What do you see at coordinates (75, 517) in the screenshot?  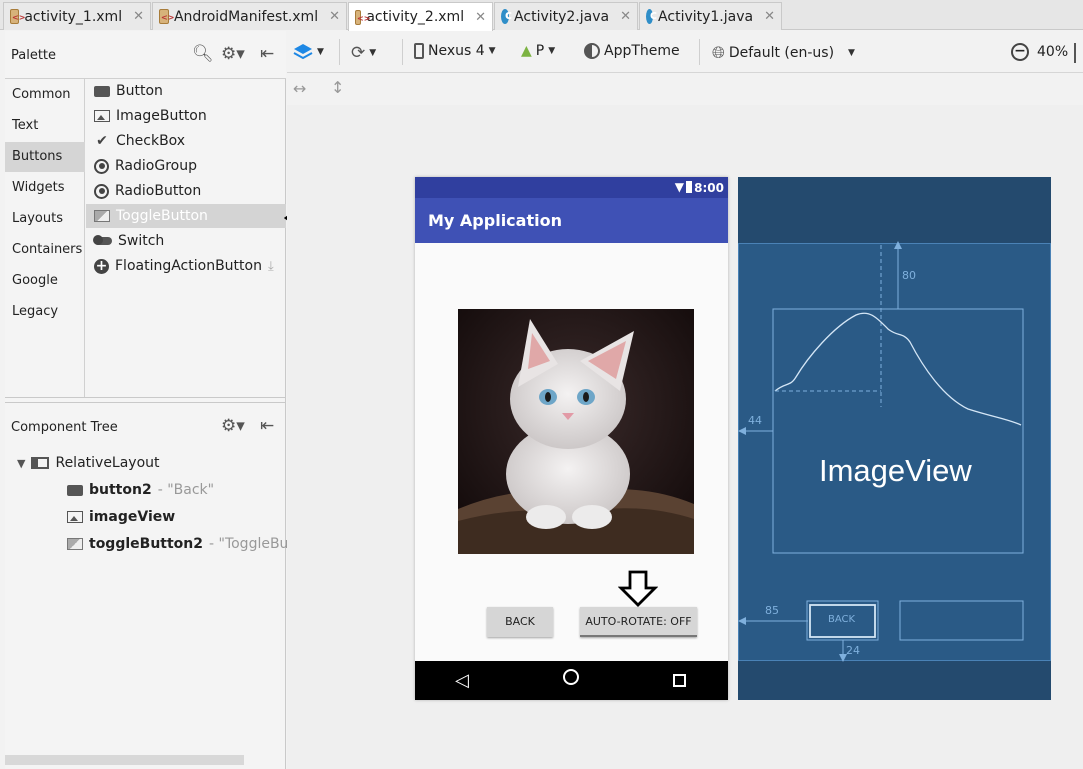 I see `image-icon` at bounding box center [75, 517].